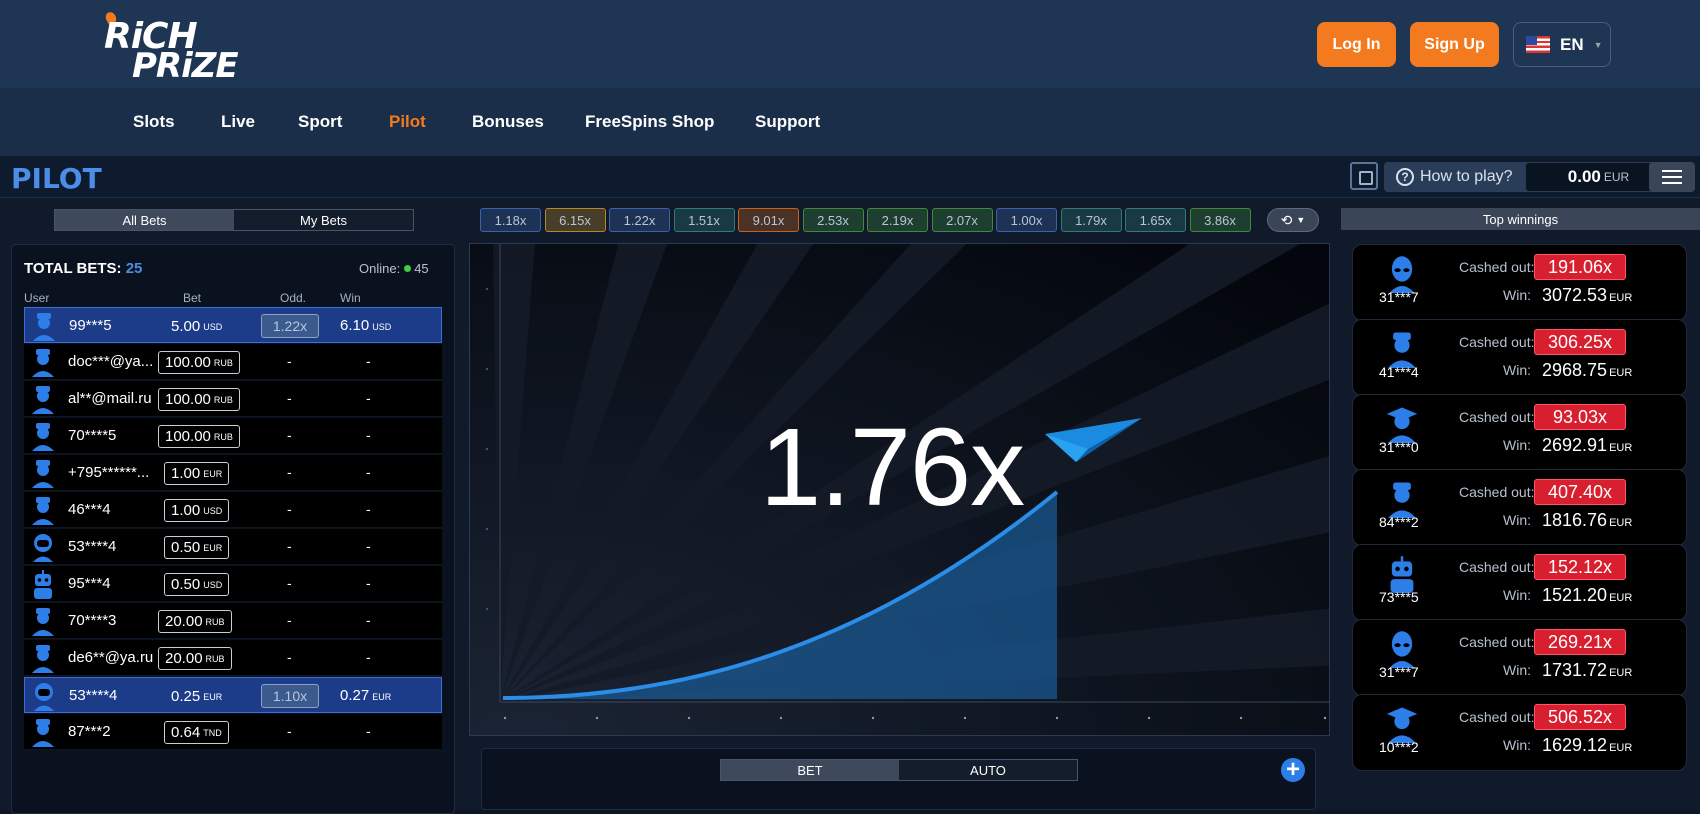  I want to click on tab-bet: BET, so click(810, 770).